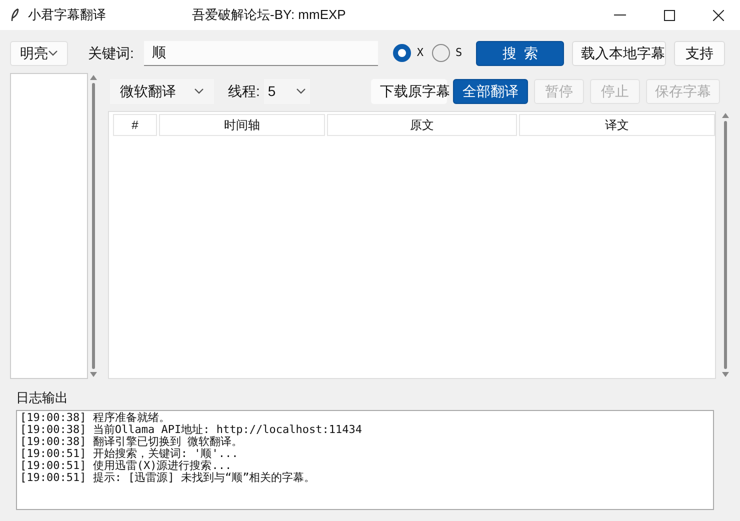 Image resolution: width=740 pixels, height=521 pixels. What do you see at coordinates (409, 91) in the screenshot?
I see `action-button: 下载原字幕` at bounding box center [409, 91].